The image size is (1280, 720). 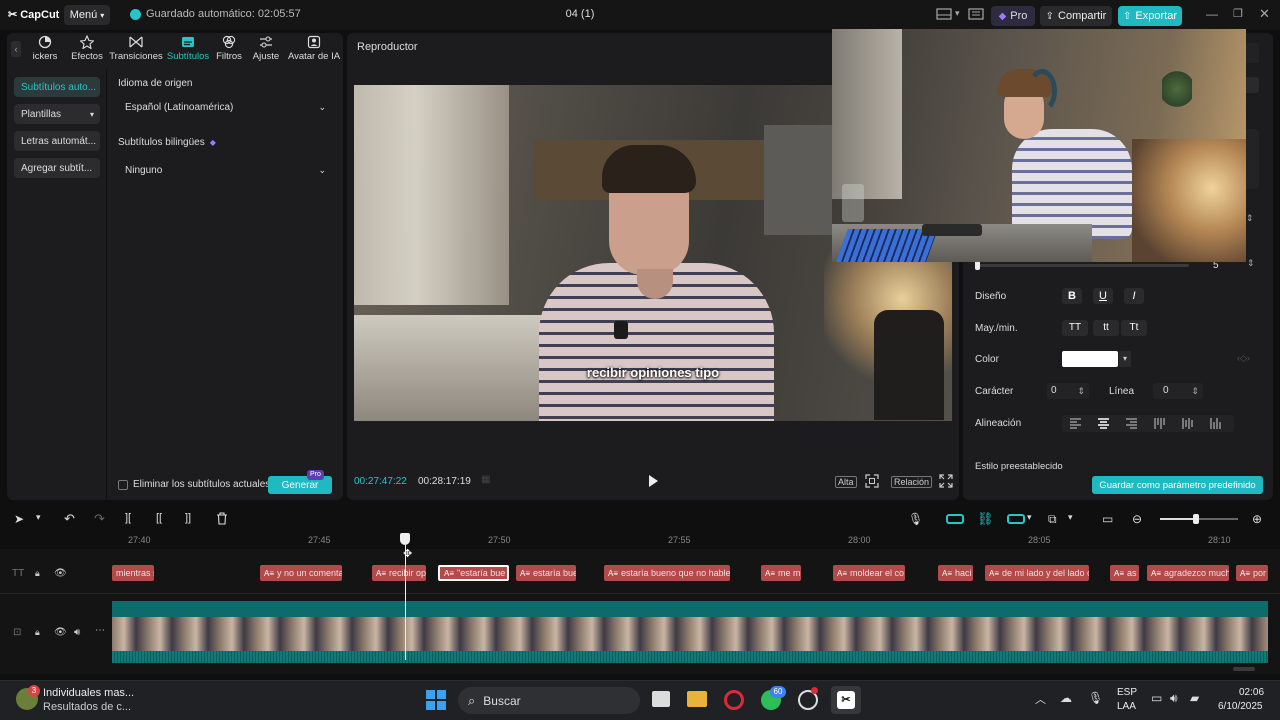 What do you see at coordinates (225, 107) in the screenshot?
I see `source-language-select: Español (Latinoamérica) ⌄` at bounding box center [225, 107].